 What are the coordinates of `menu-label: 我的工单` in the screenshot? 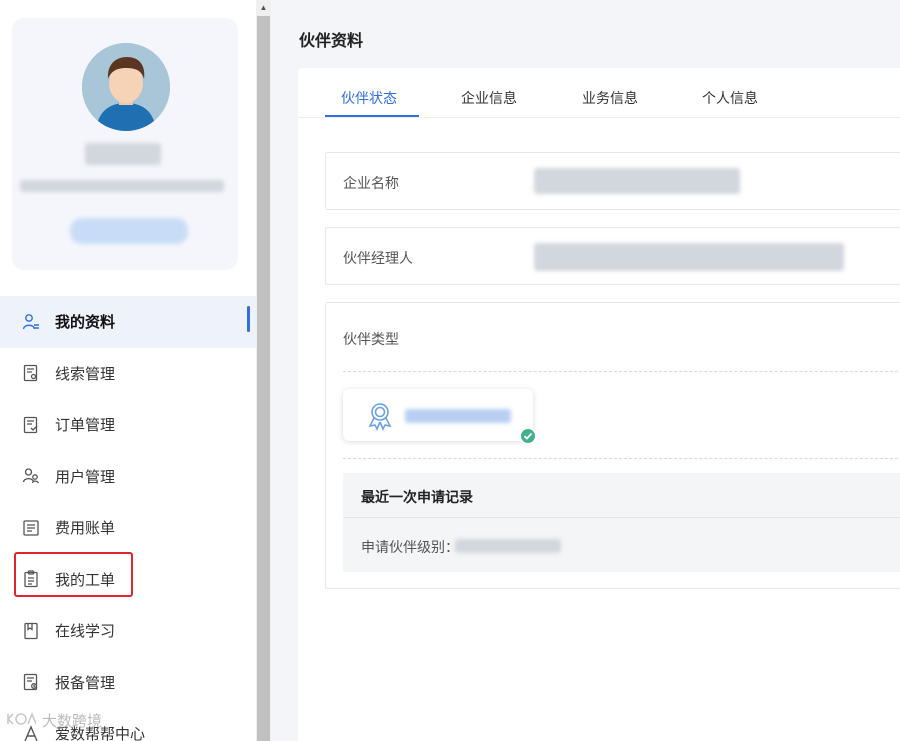 It's located at (85, 580).